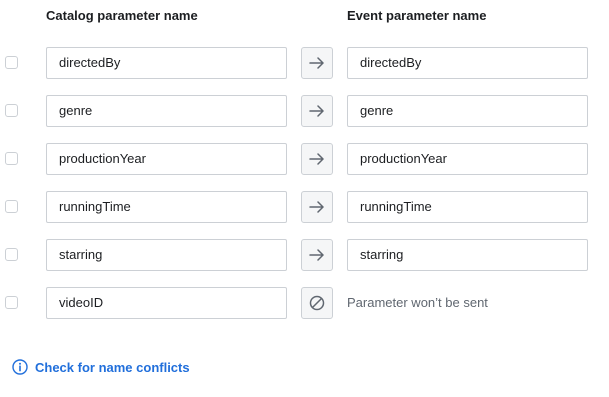 This screenshot has height=397, width=609. I want to click on parameter-row-productionYear: productionYear productionYear, so click(304, 159).